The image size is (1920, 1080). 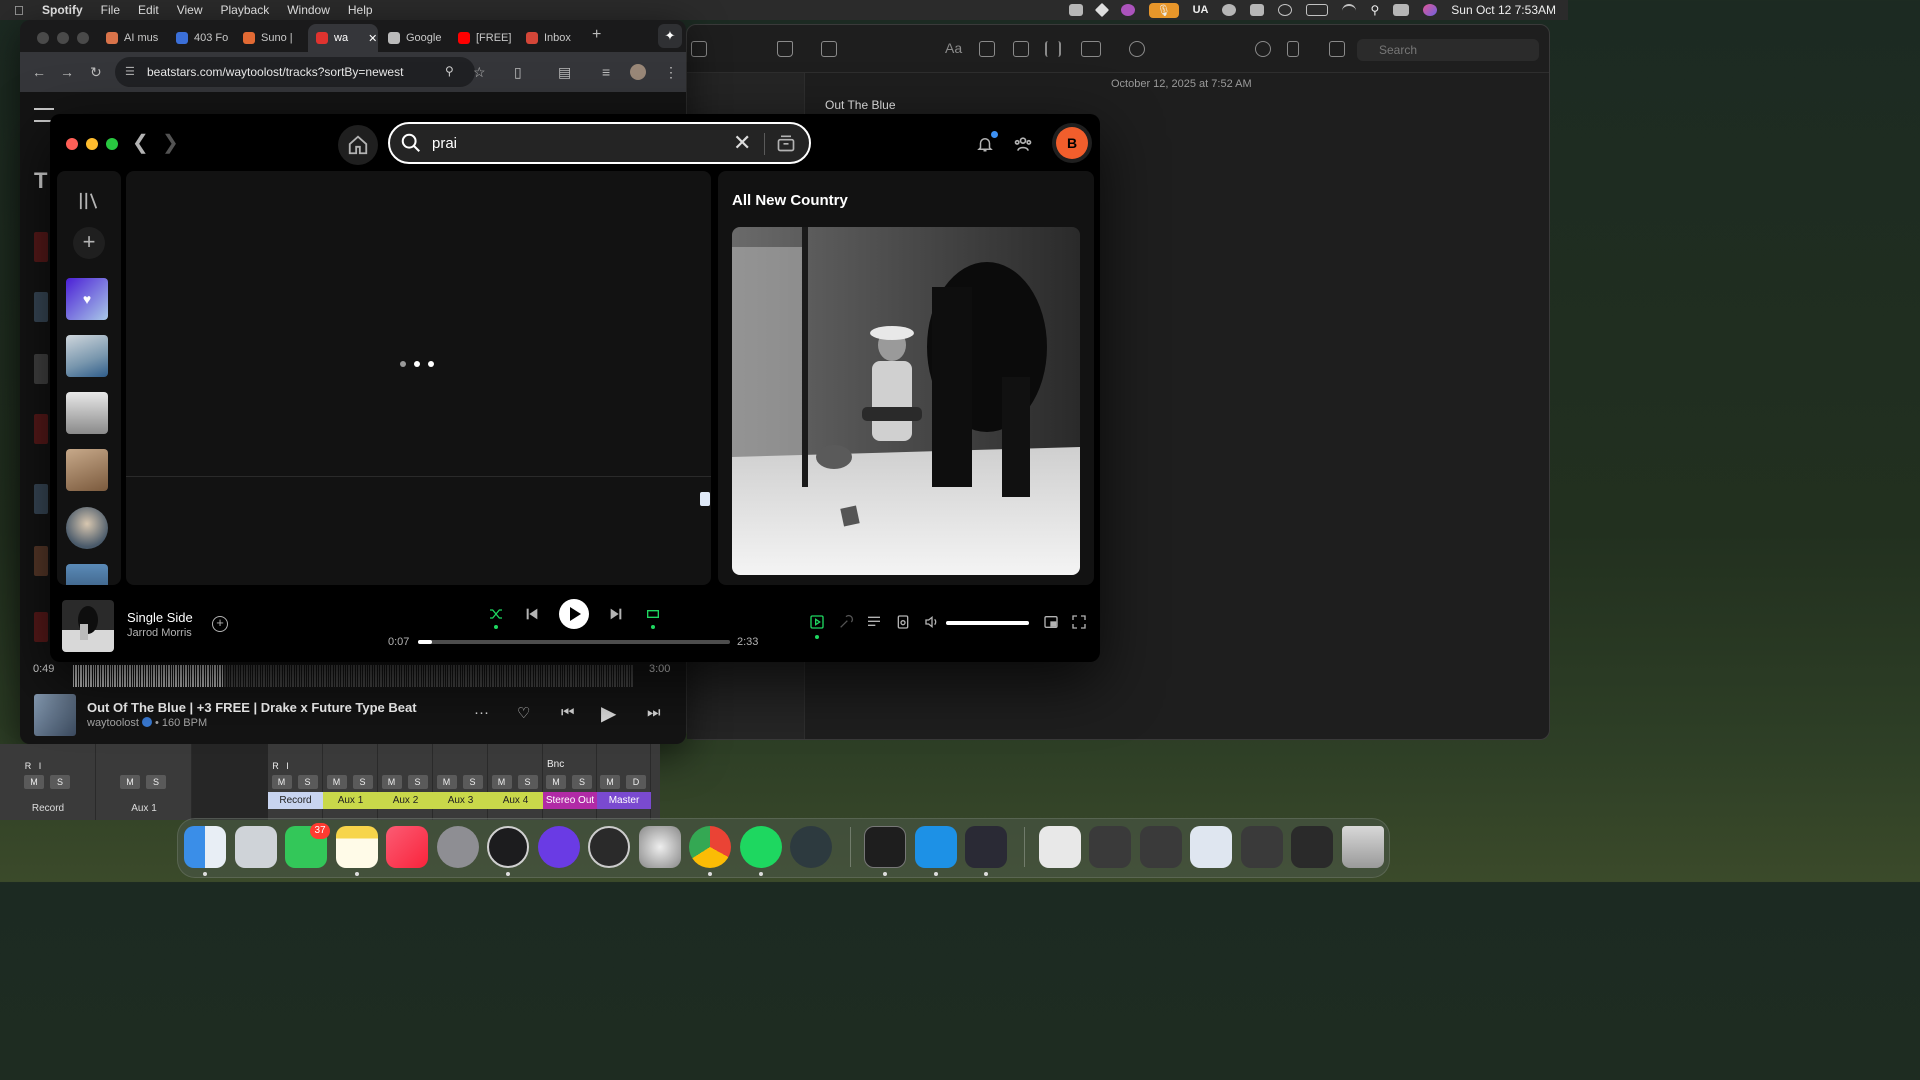 I want to click on dock-trash-icon, so click(x=1363, y=847).